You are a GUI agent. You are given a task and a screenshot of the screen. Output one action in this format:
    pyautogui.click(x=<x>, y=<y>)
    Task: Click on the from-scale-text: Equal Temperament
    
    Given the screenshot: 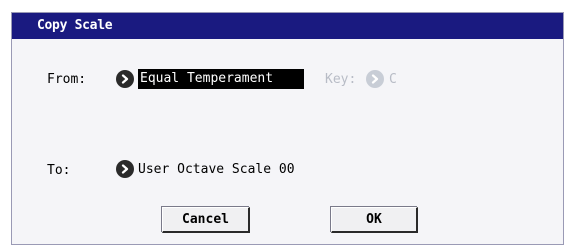 What is the action you would take?
    pyautogui.click(x=207, y=78)
    